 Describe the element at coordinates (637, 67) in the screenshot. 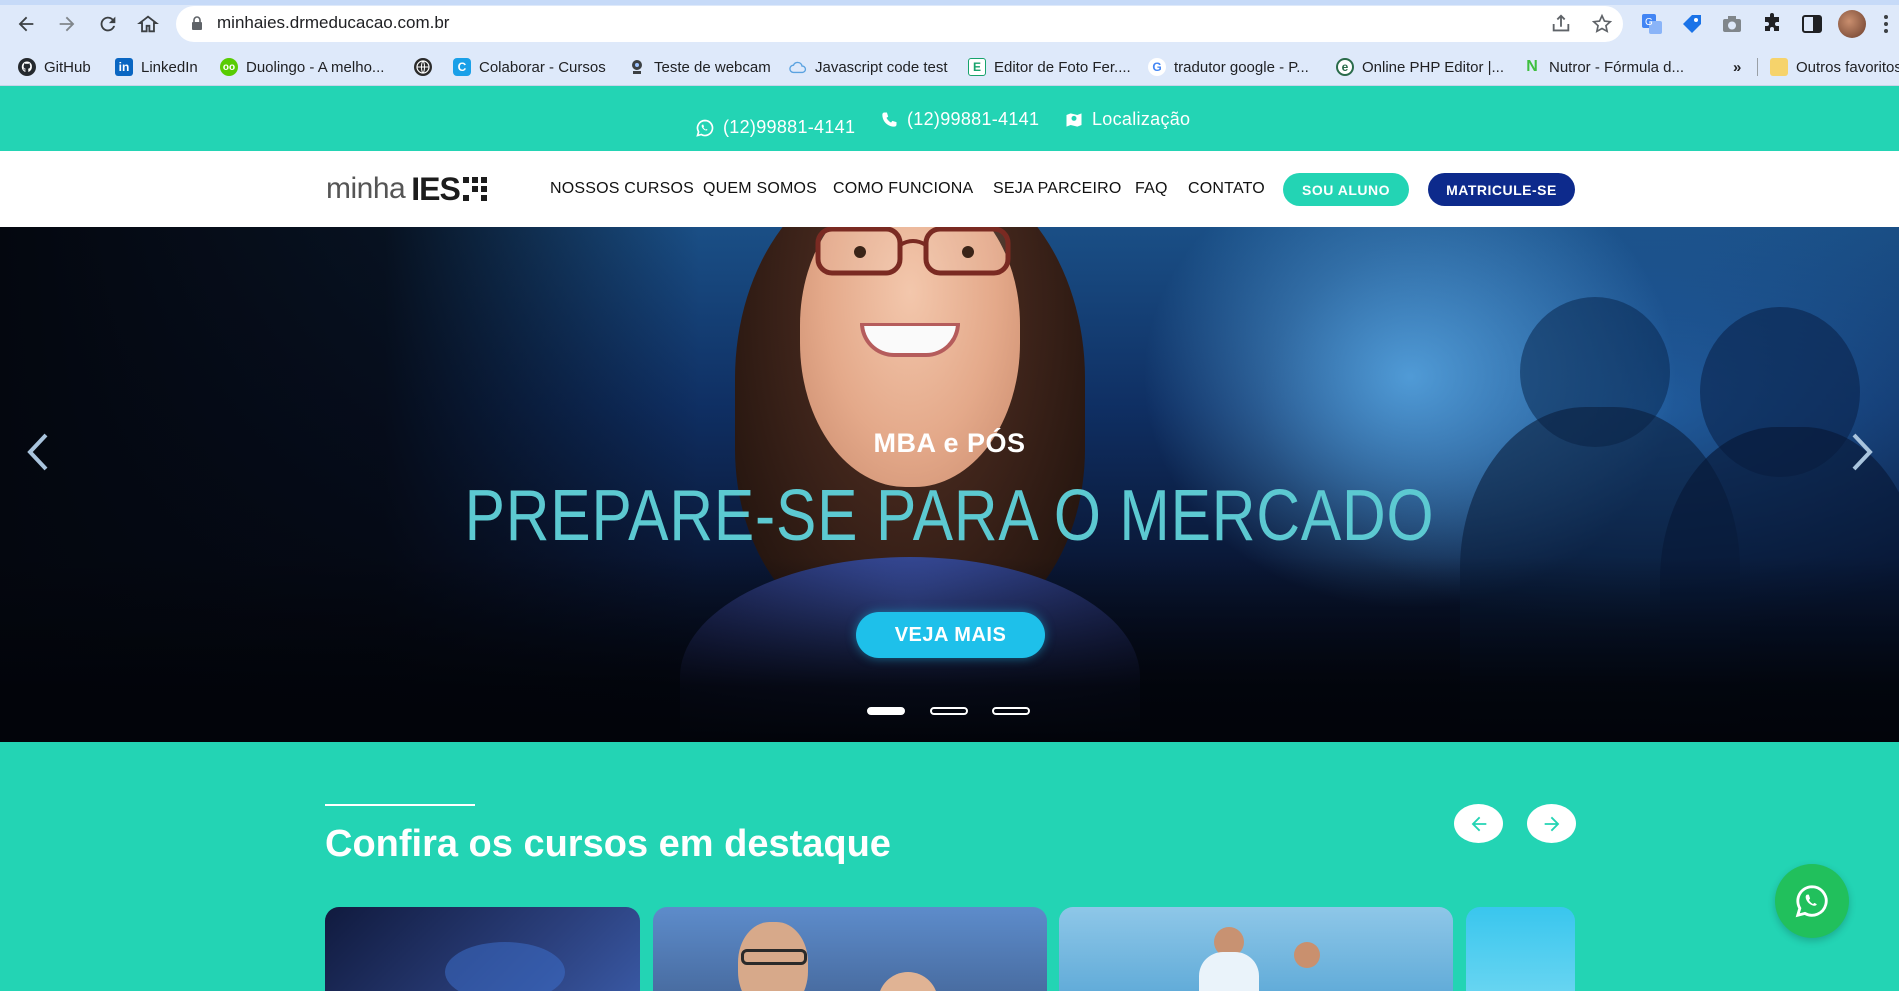

I see `webcam-icon` at that location.